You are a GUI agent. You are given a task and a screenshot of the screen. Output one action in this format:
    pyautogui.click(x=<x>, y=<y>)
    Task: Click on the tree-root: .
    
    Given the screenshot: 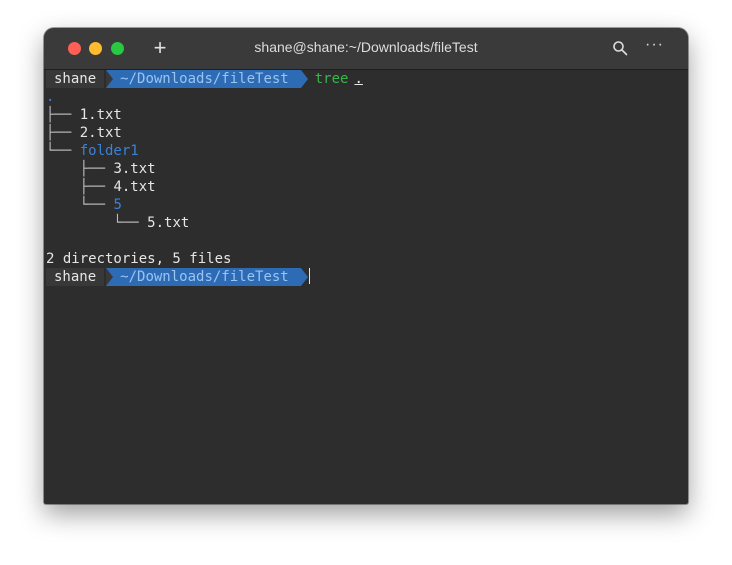 What is the action you would take?
    pyautogui.click(x=50, y=97)
    